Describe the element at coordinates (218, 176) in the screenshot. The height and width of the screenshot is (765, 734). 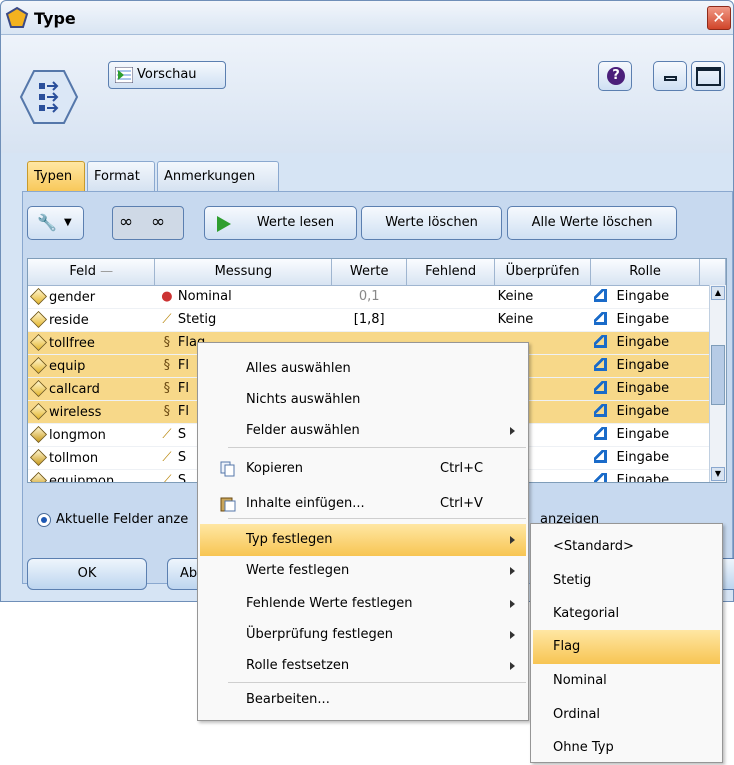
I see `tab-anmerkungen: Anmerkungen` at that location.